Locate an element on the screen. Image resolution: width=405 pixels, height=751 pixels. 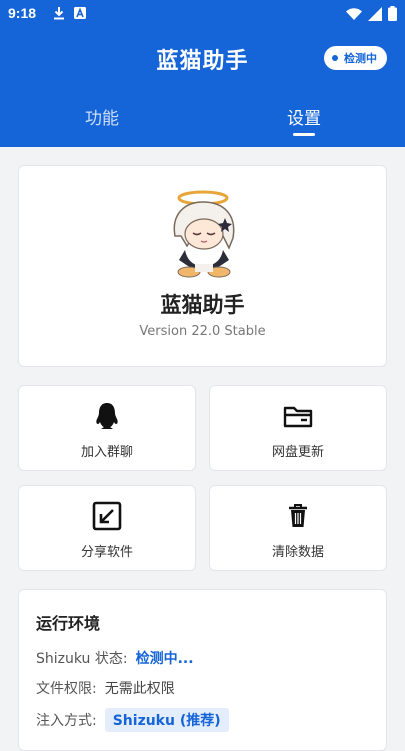
app-name: 蓝猫助手 is located at coordinates (202, 305).